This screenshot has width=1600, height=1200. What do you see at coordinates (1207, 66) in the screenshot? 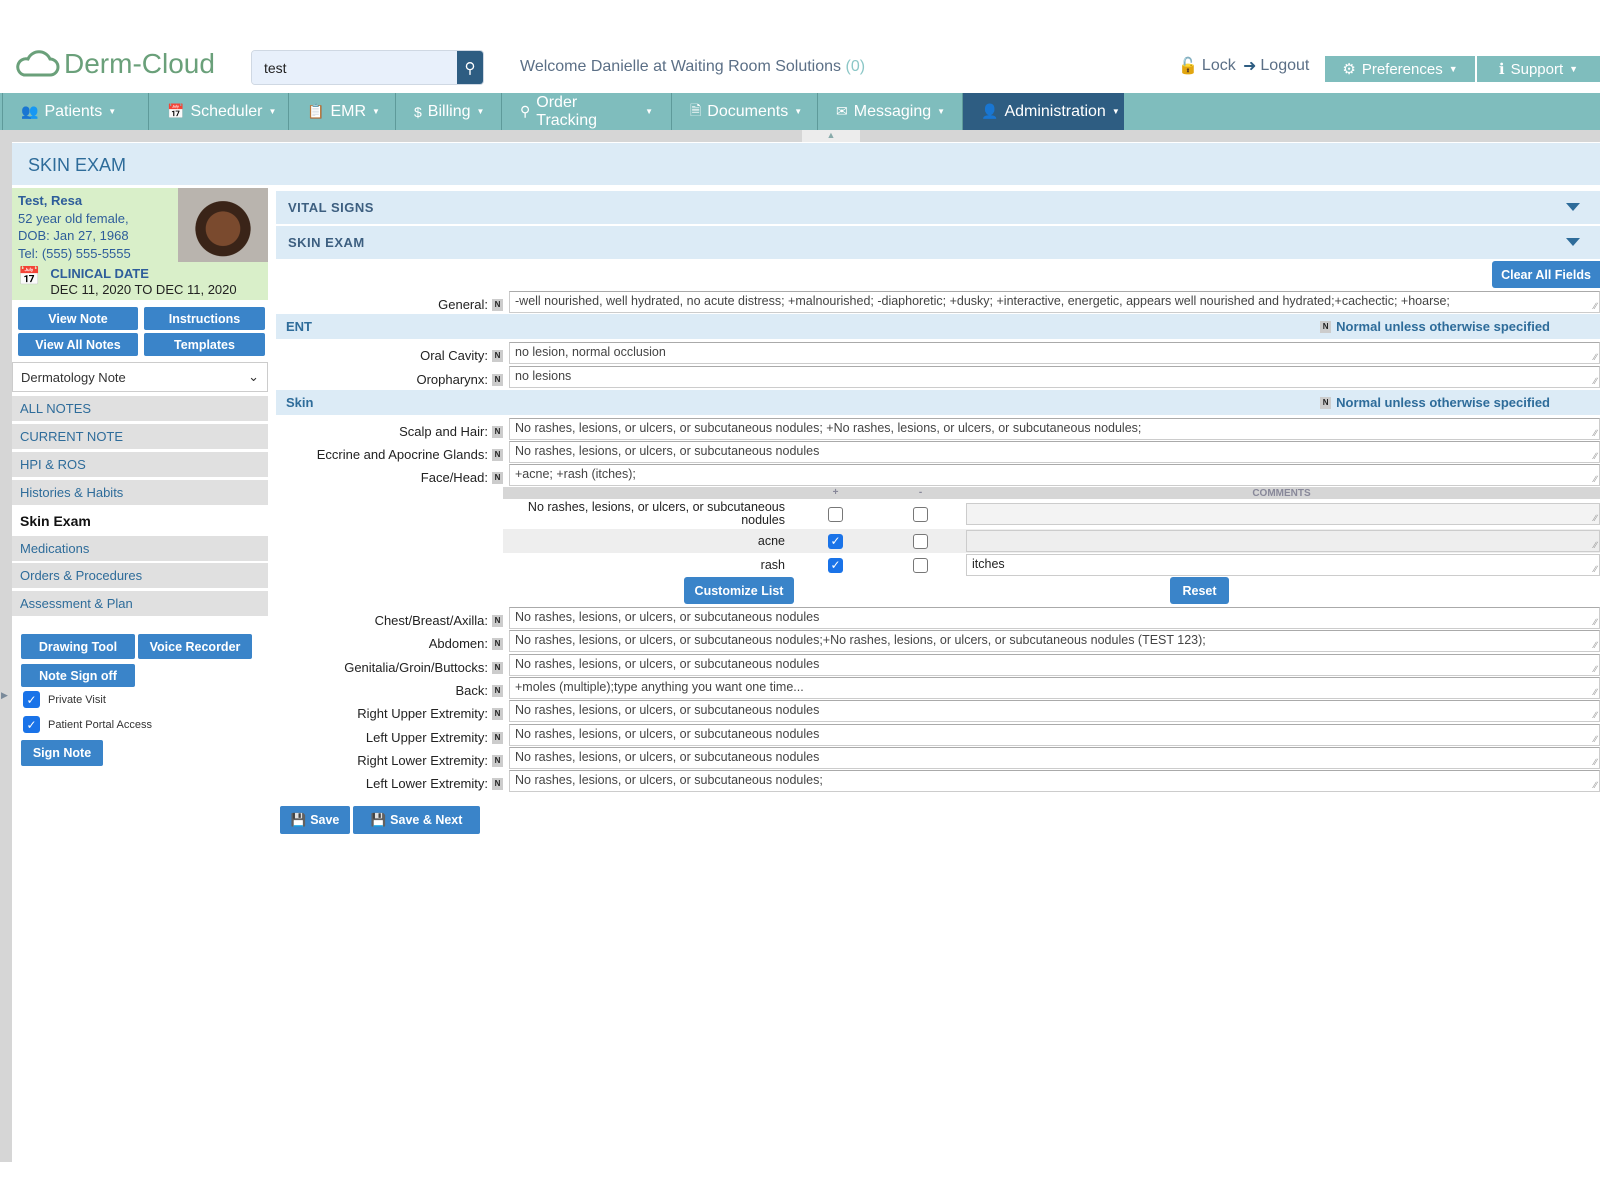
I see `lock-link: 🔓 Lock` at bounding box center [1207, 66].